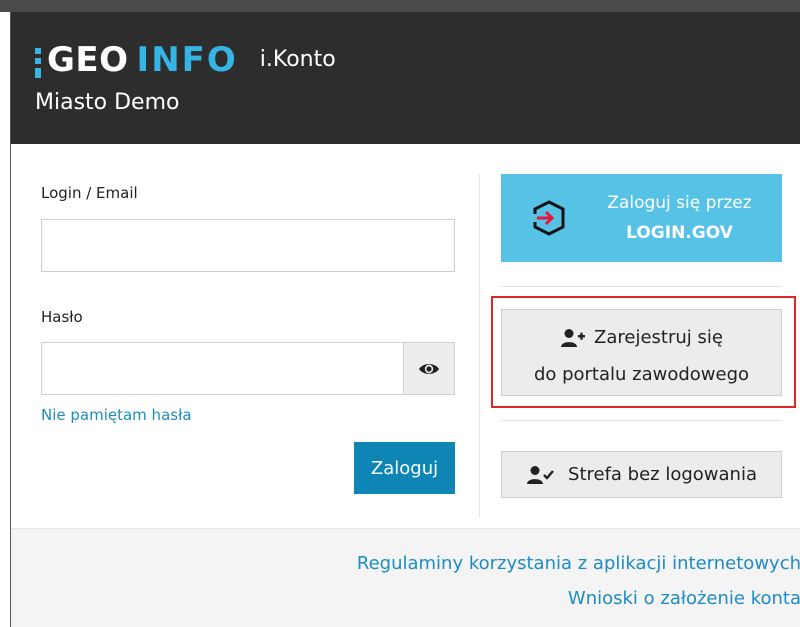  Describe the element at coordinates (573, 338) in the screenshot. I see `user-plus-icon` at that location.